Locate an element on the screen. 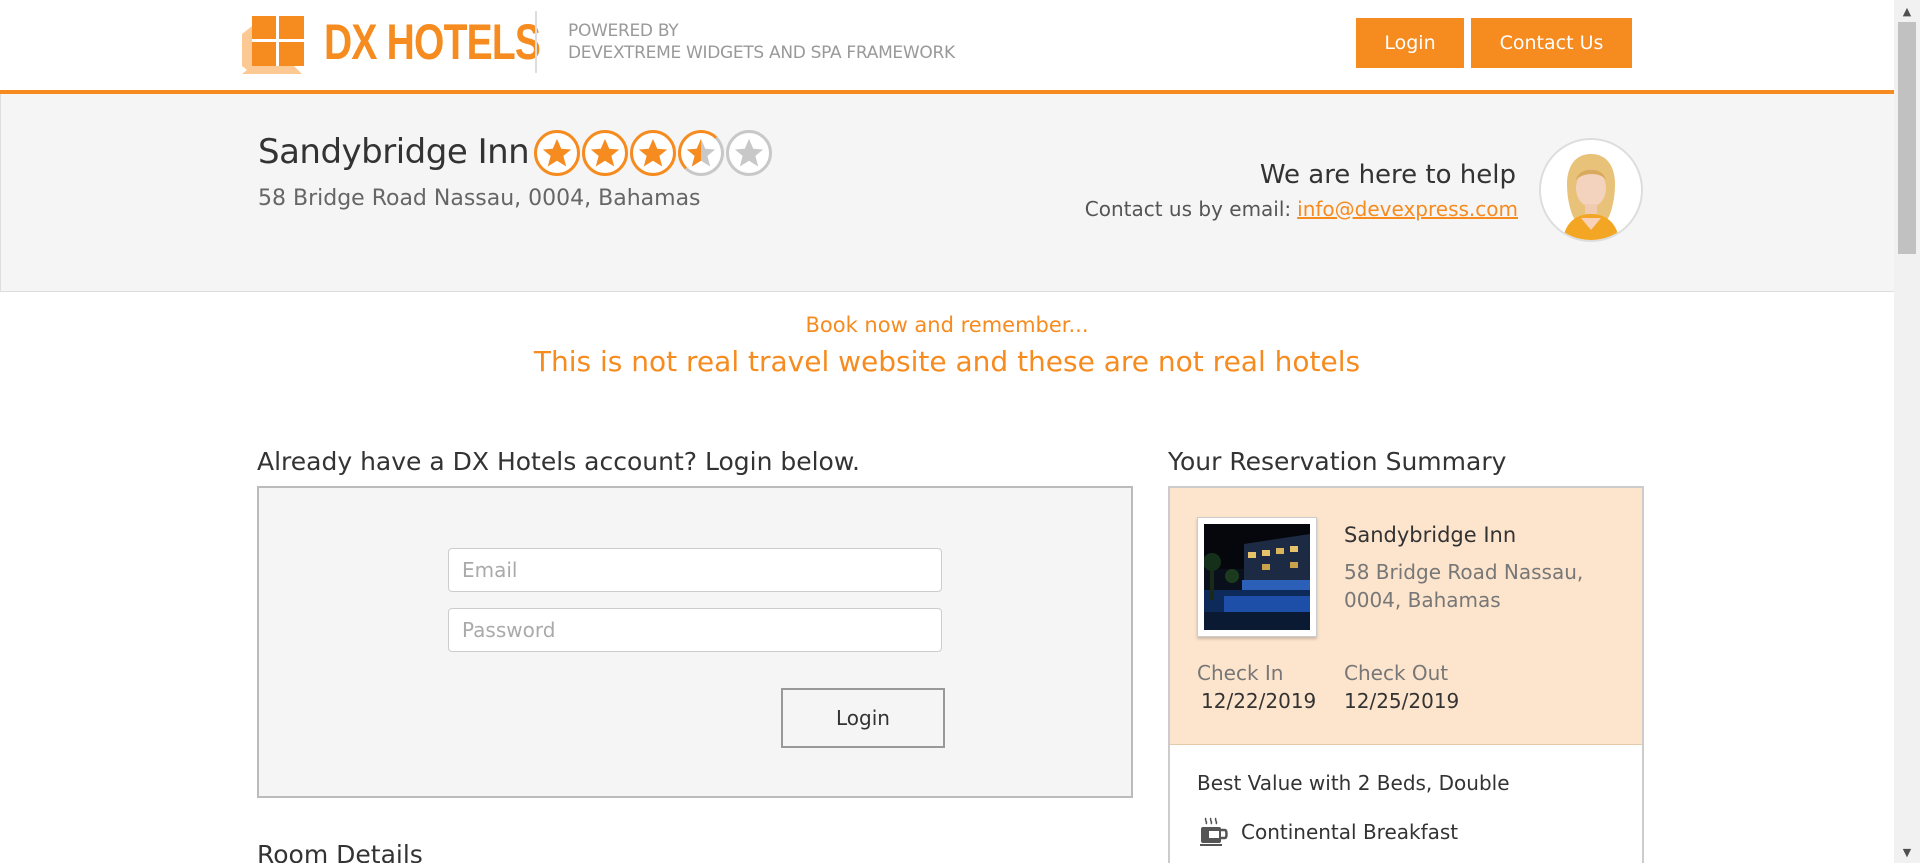 The height and width of the screenshot is (863, 1920). half-star-icon is located at coordinates (701, 153).